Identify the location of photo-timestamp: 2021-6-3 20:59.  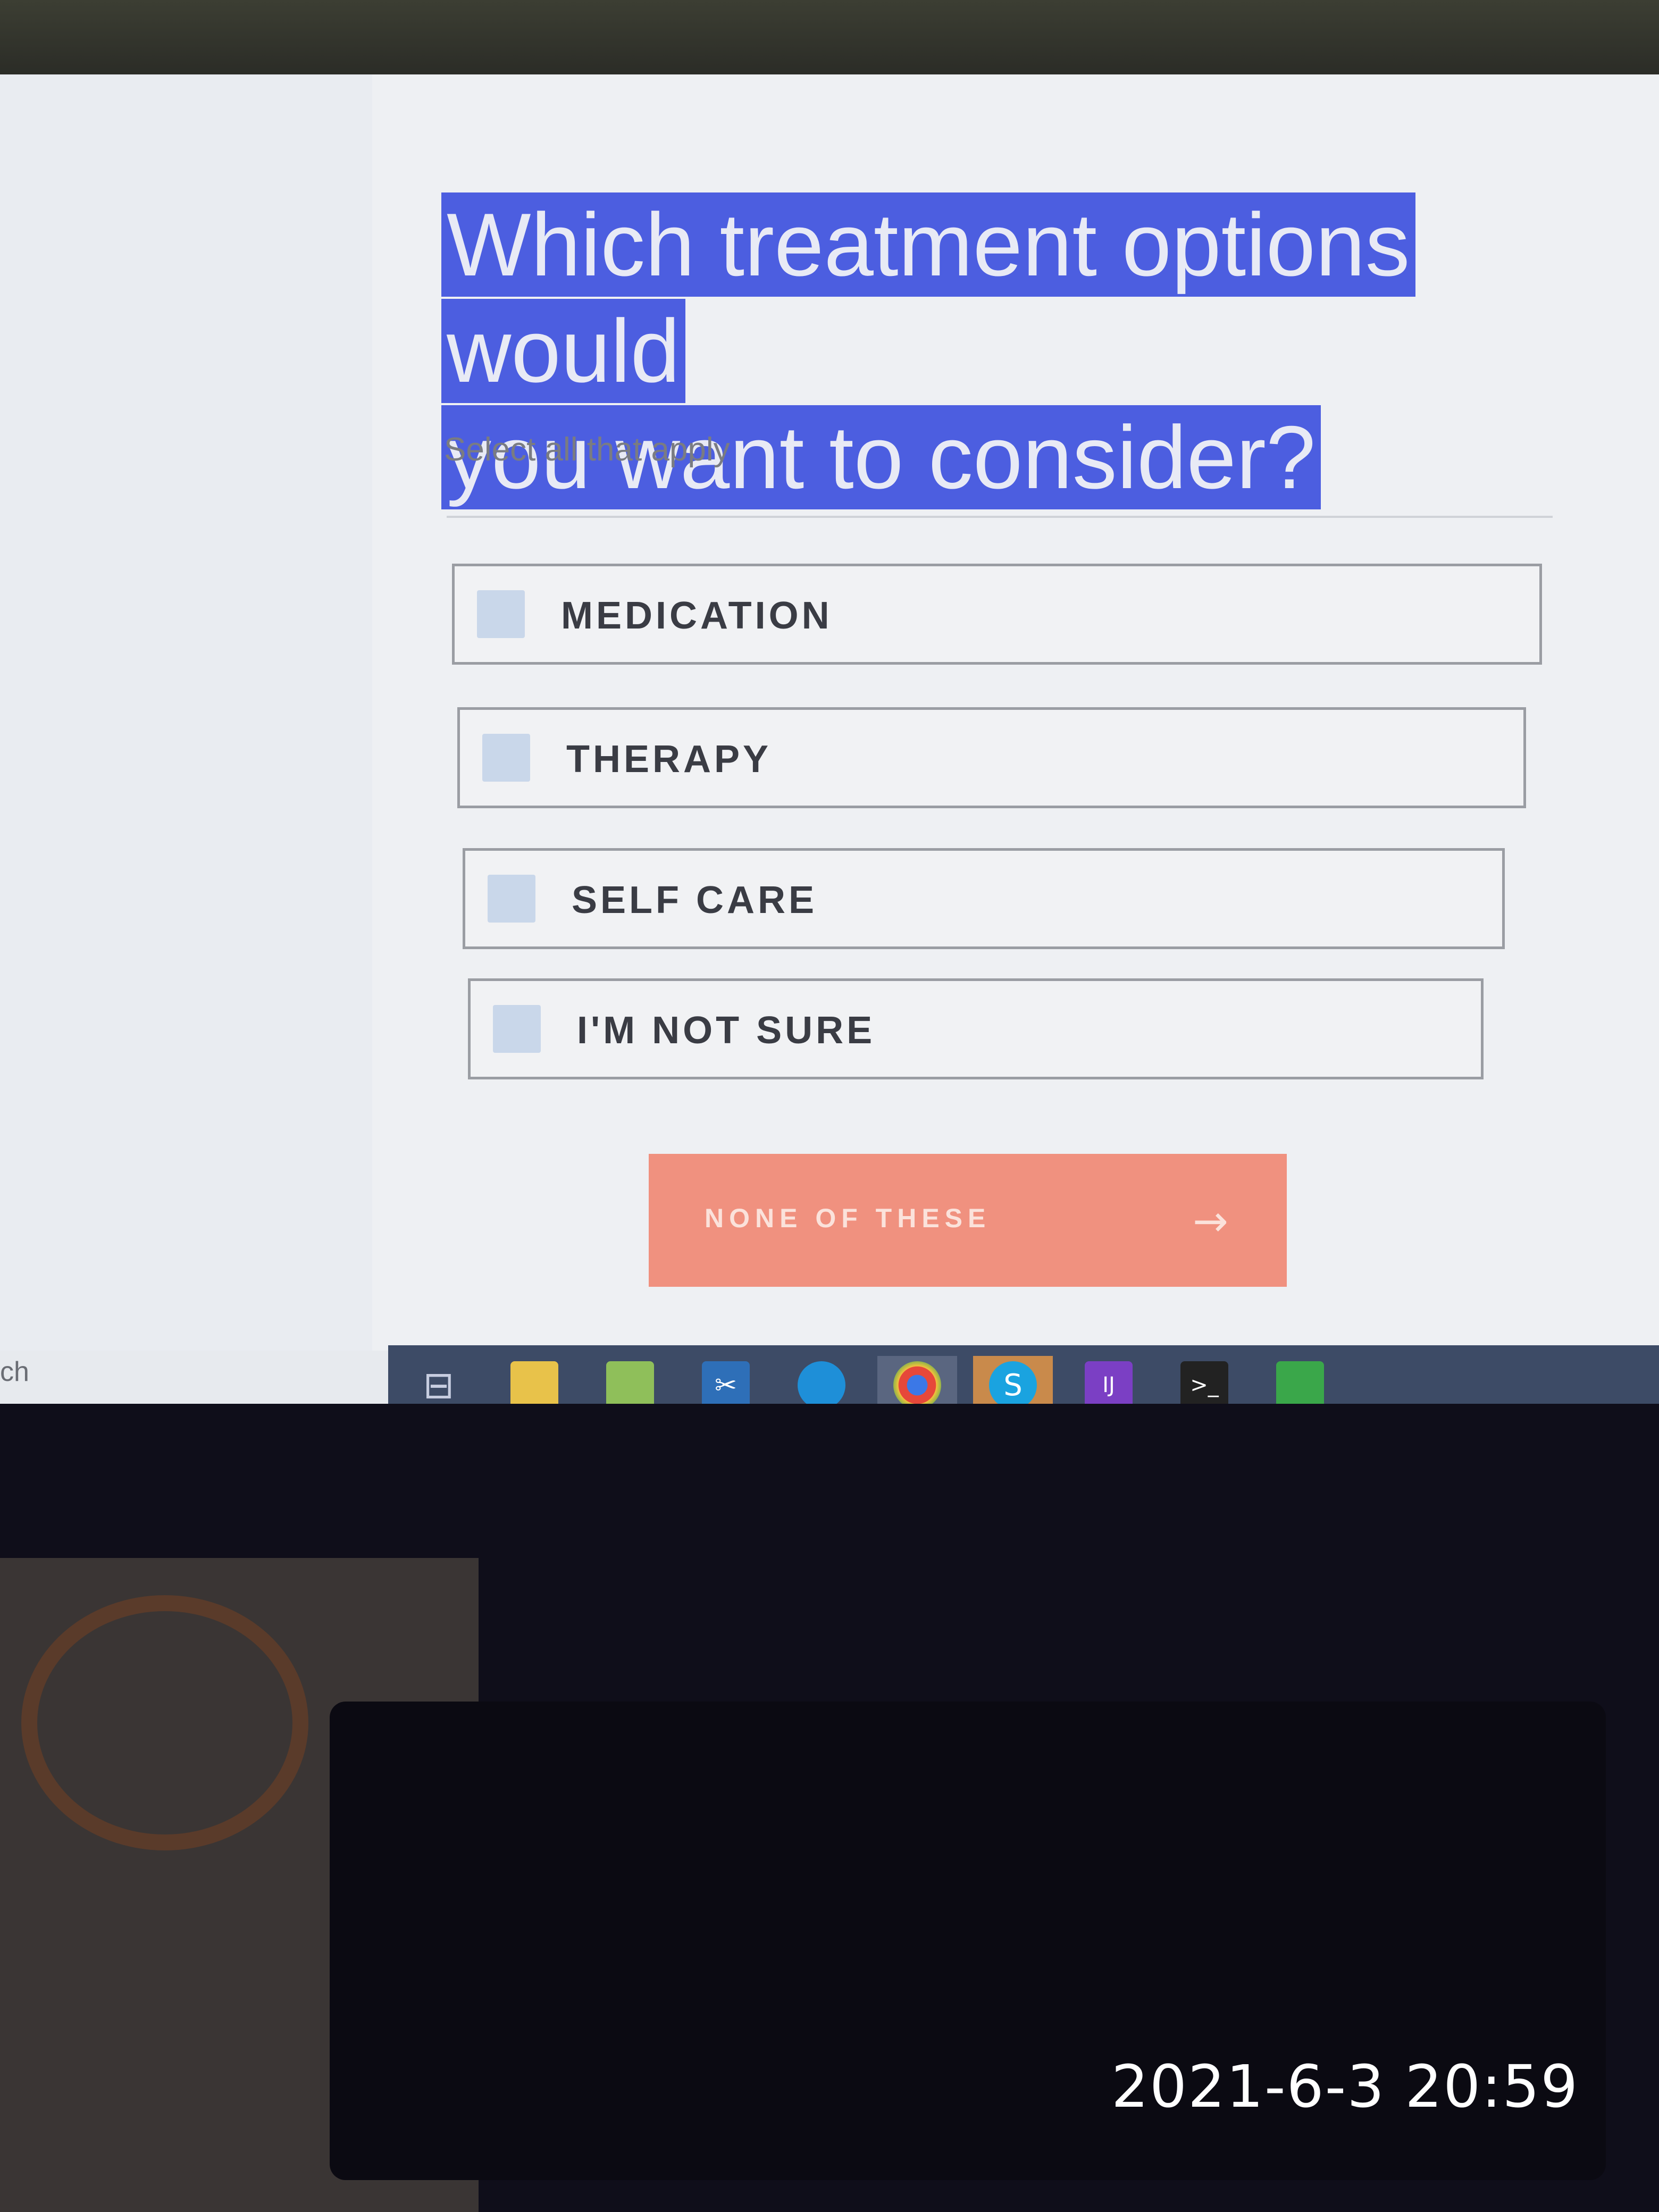
(1345, 2086).